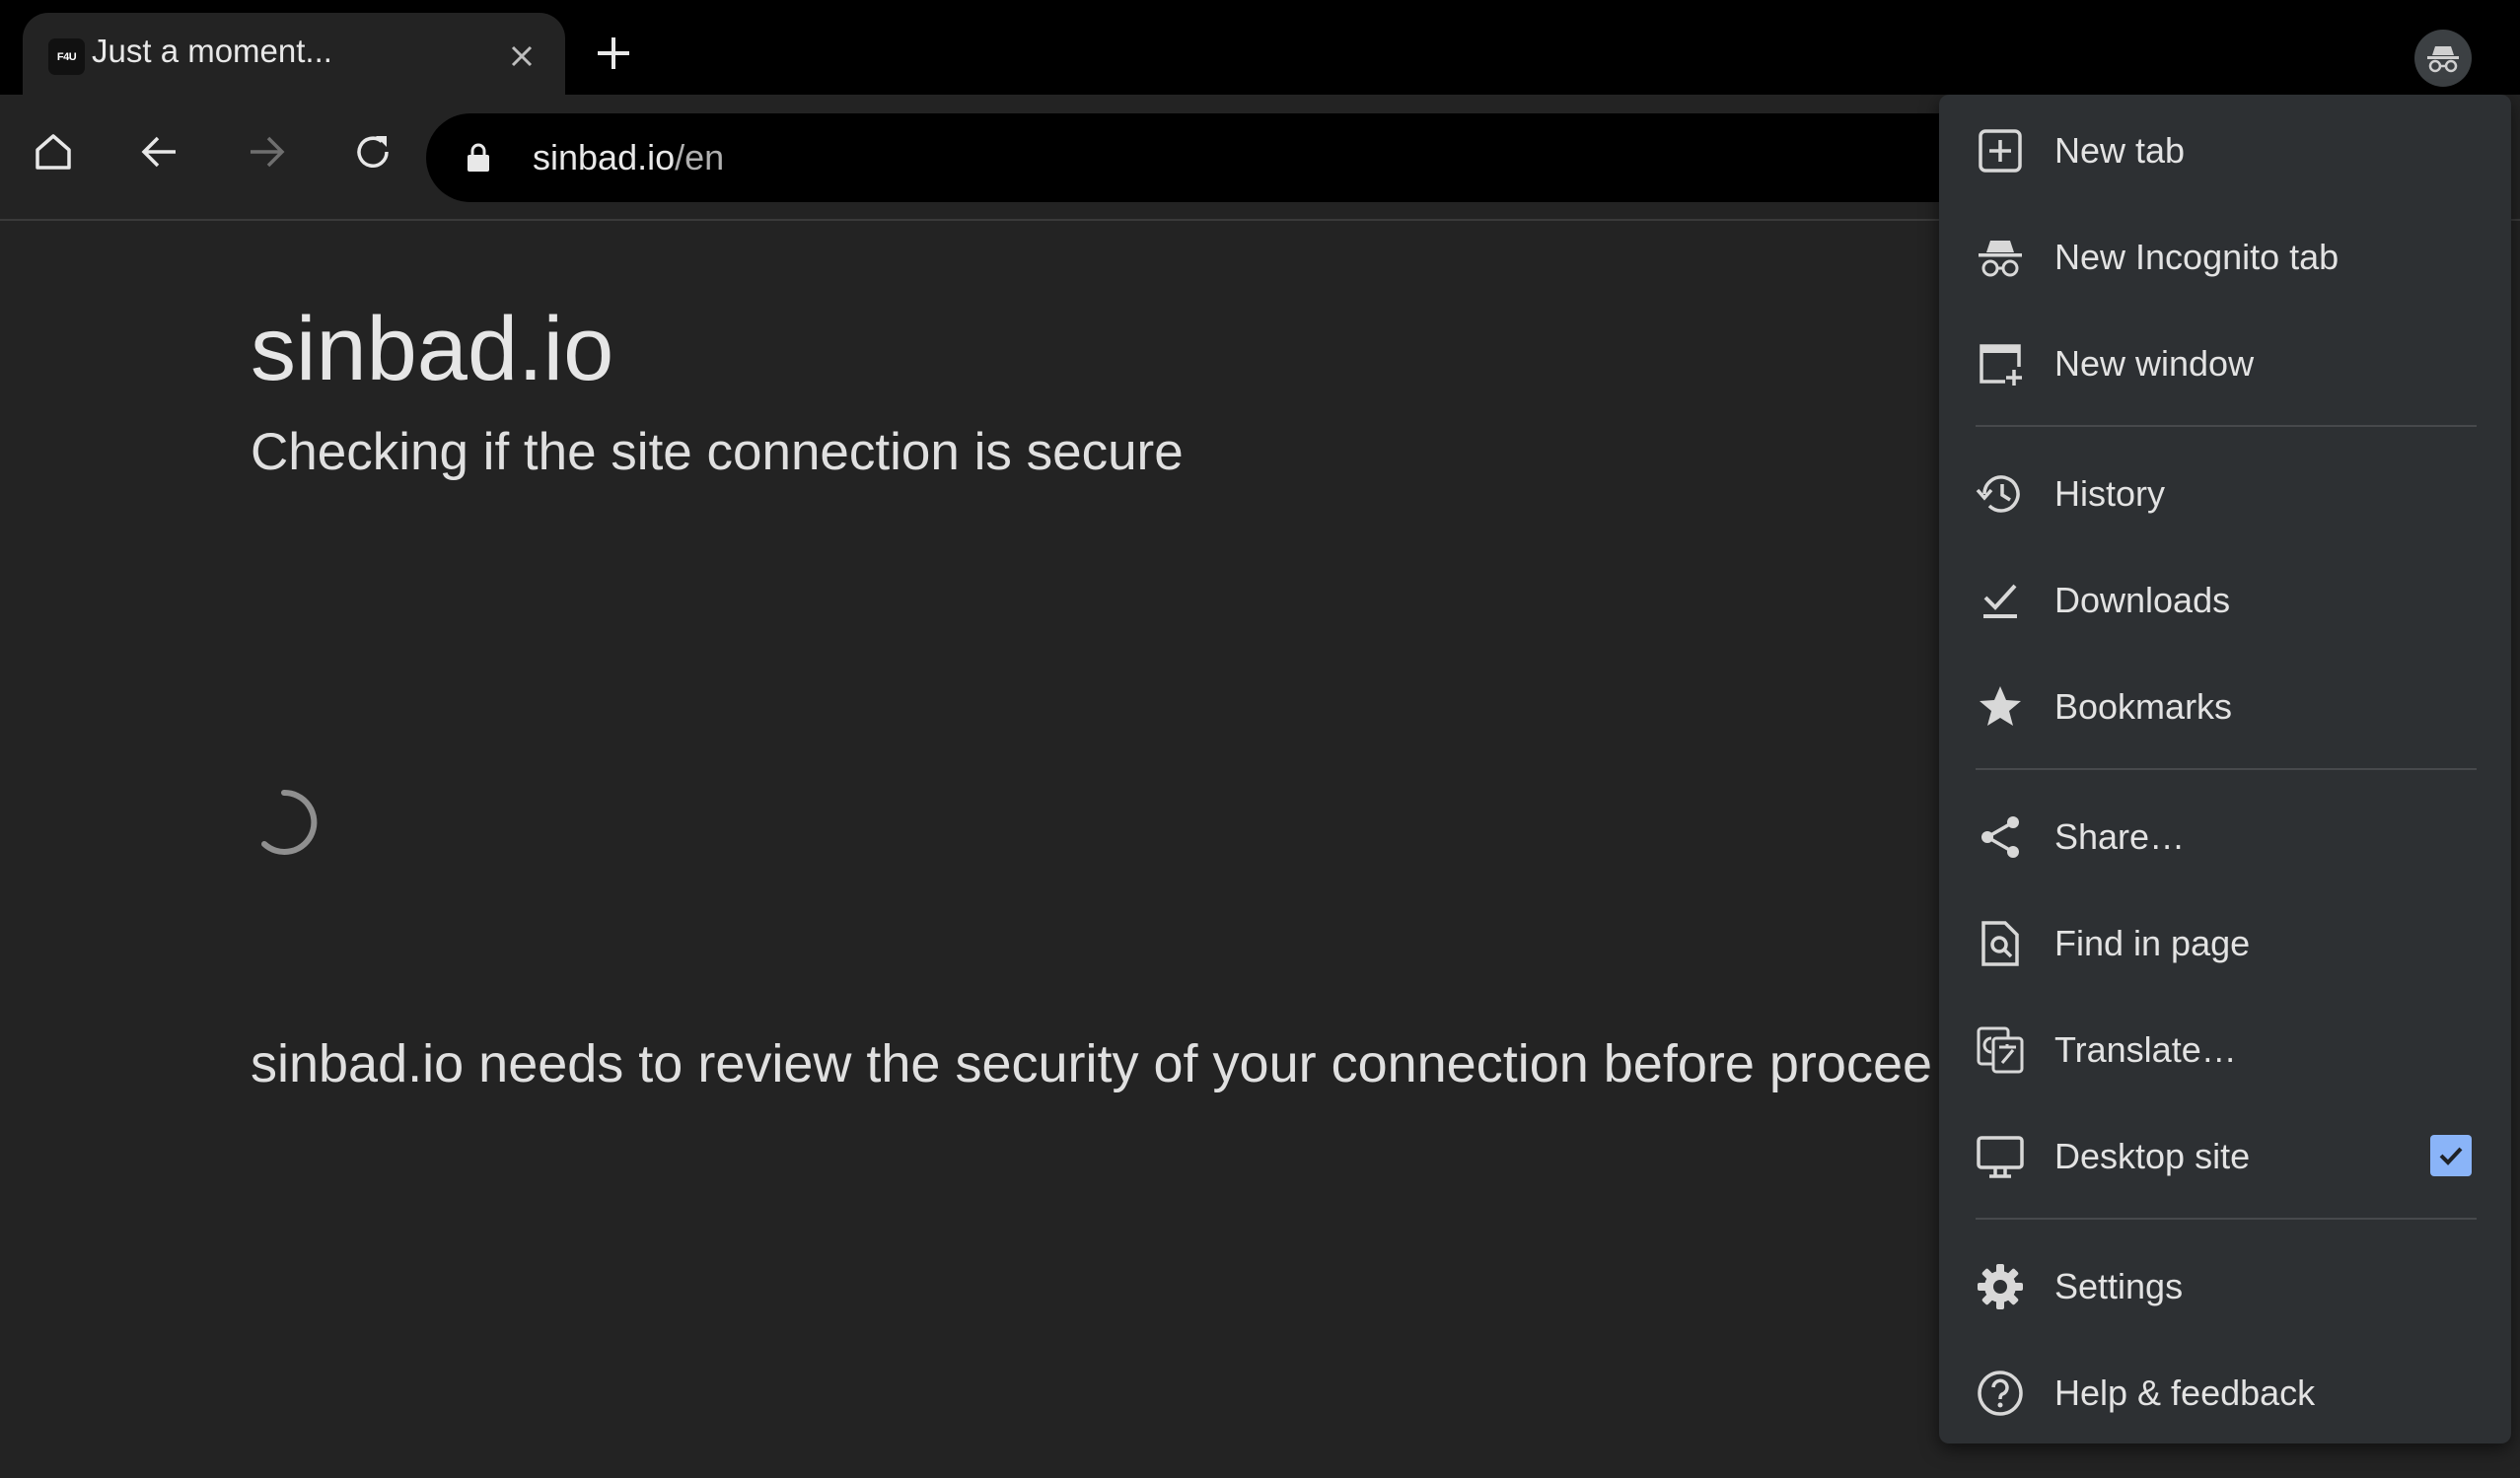 The image size is (2520, 1478). What do you see at coordinates (2000, 1286) in the screenshot?
I see `gear-icon` at bounding box center [2000, 1286].